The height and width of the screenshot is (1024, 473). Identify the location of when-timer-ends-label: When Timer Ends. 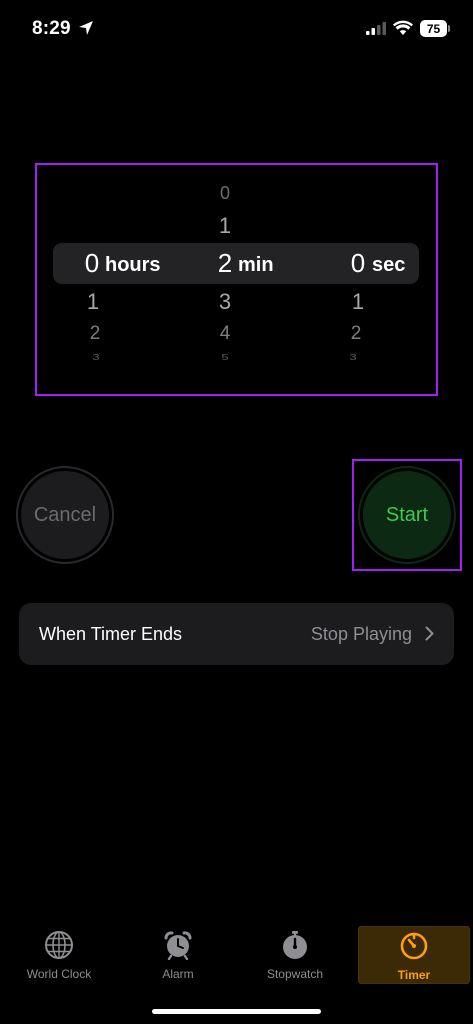
(111, 634).